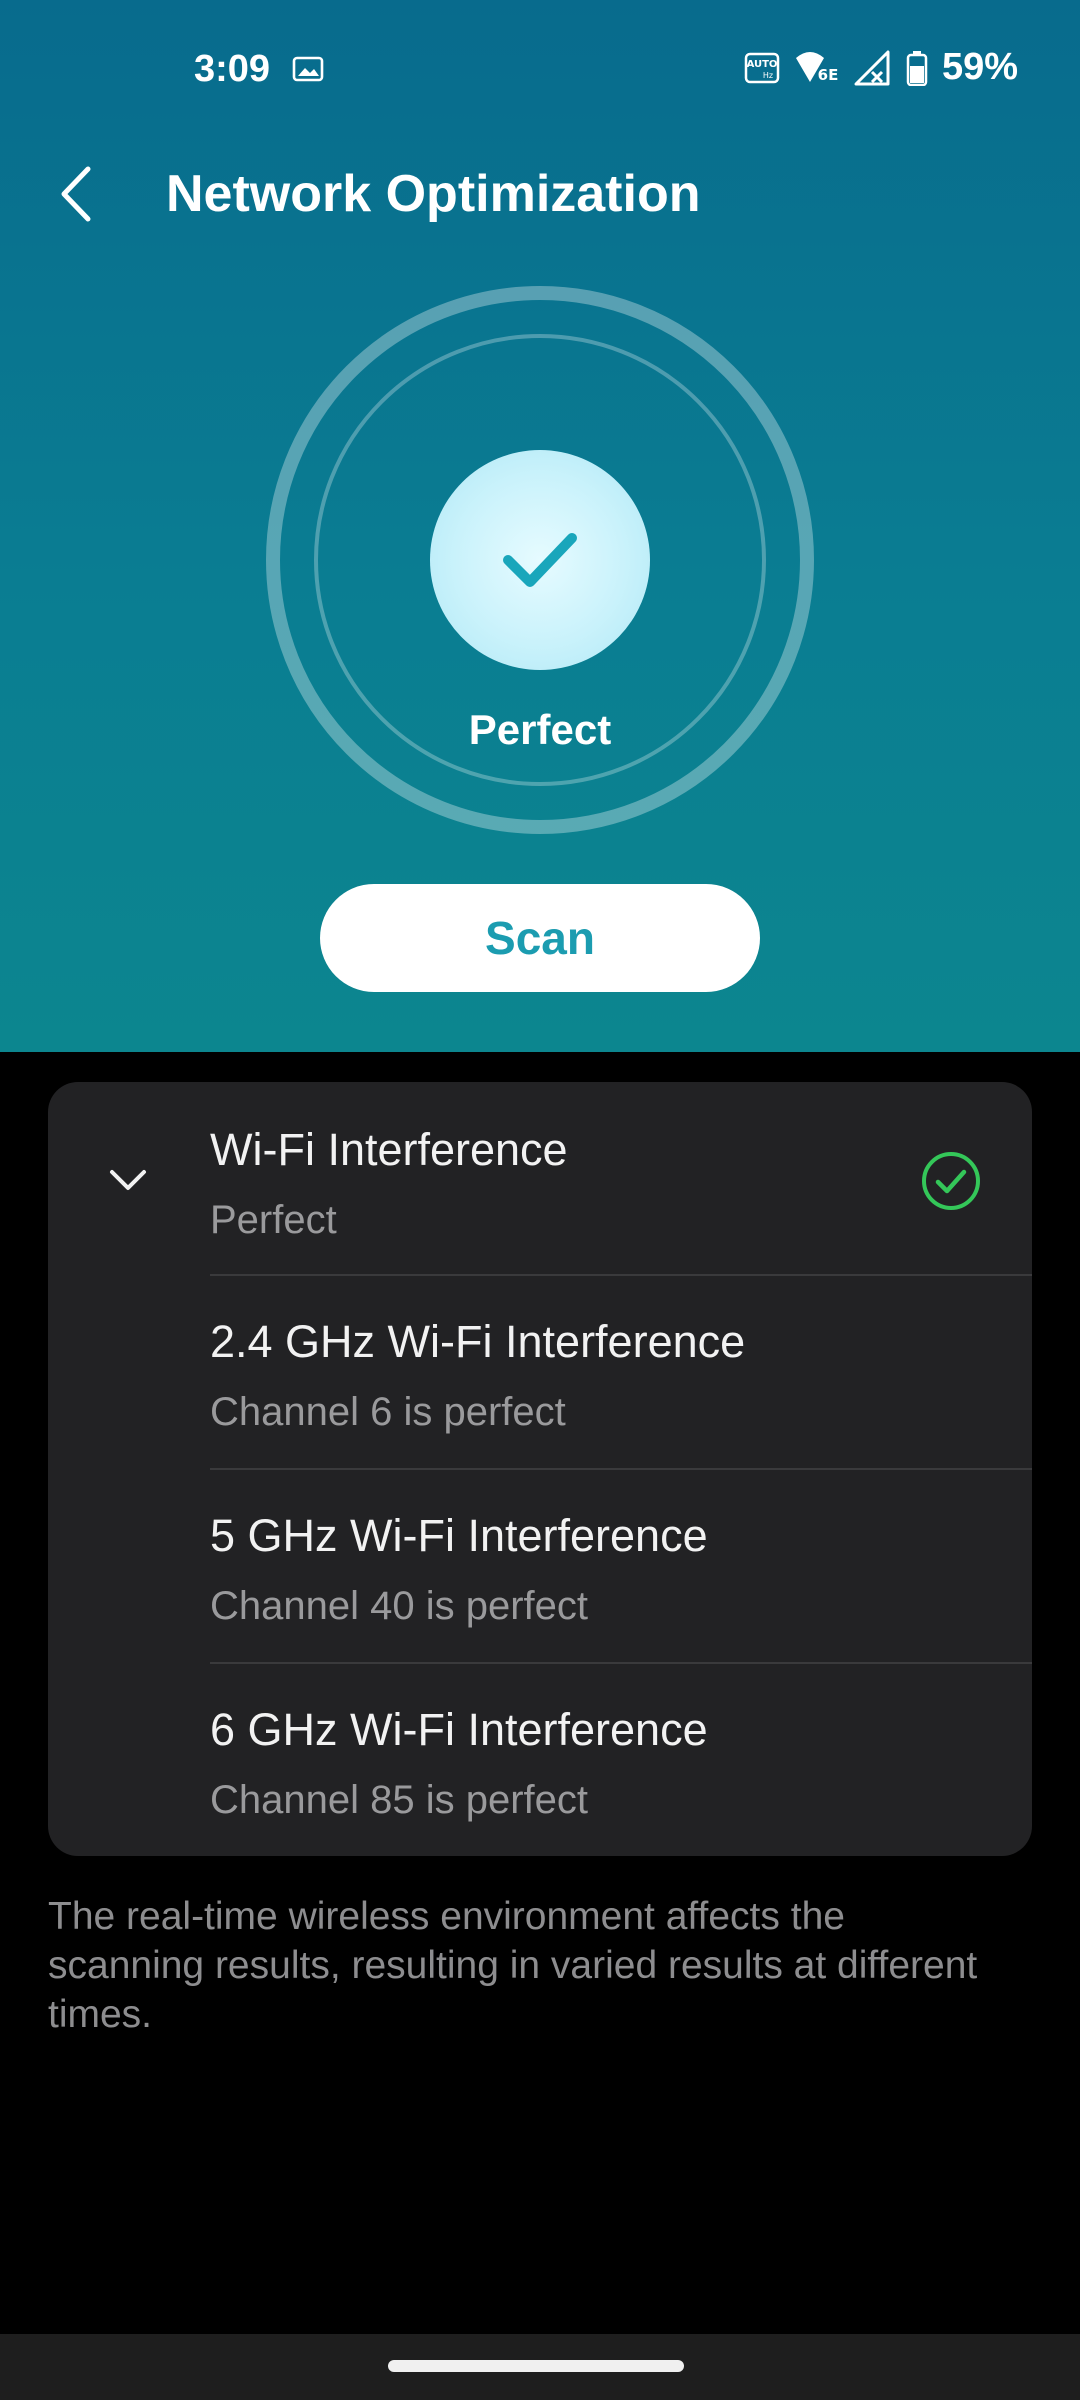  What do you see at coordinates (762, 64) in the screenshot?
I see `svg-text: AUTO` at bounding box center [762, 64].